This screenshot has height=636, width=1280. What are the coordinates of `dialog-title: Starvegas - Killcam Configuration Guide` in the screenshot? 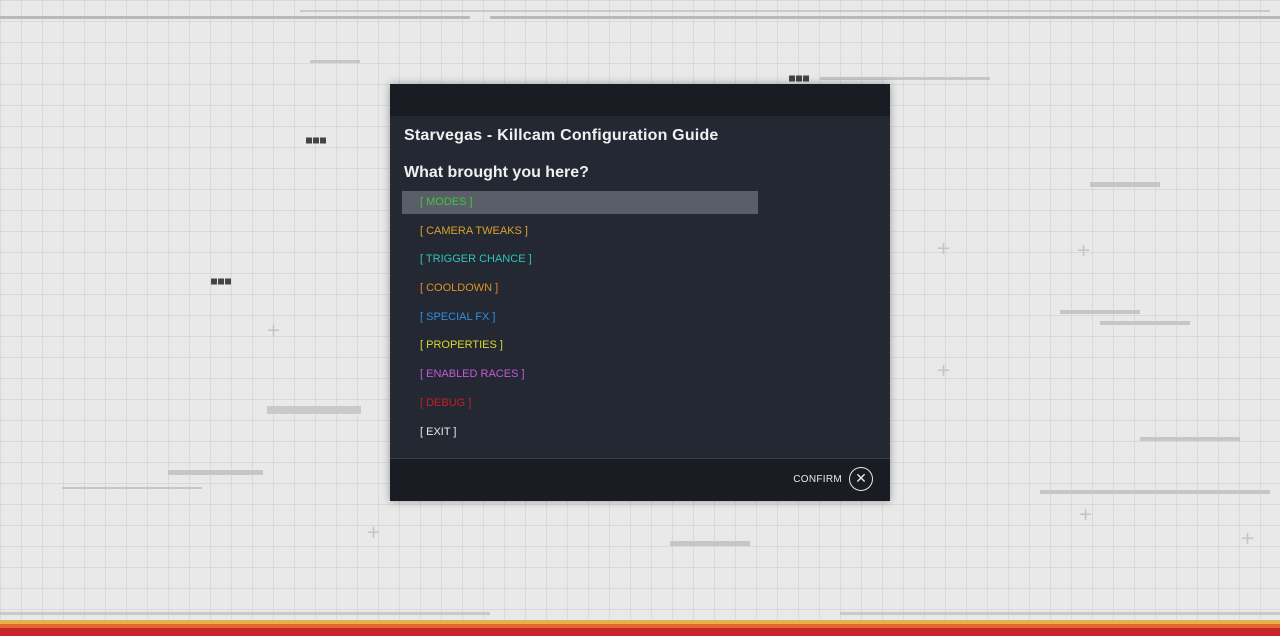 It's located at (561, 135).